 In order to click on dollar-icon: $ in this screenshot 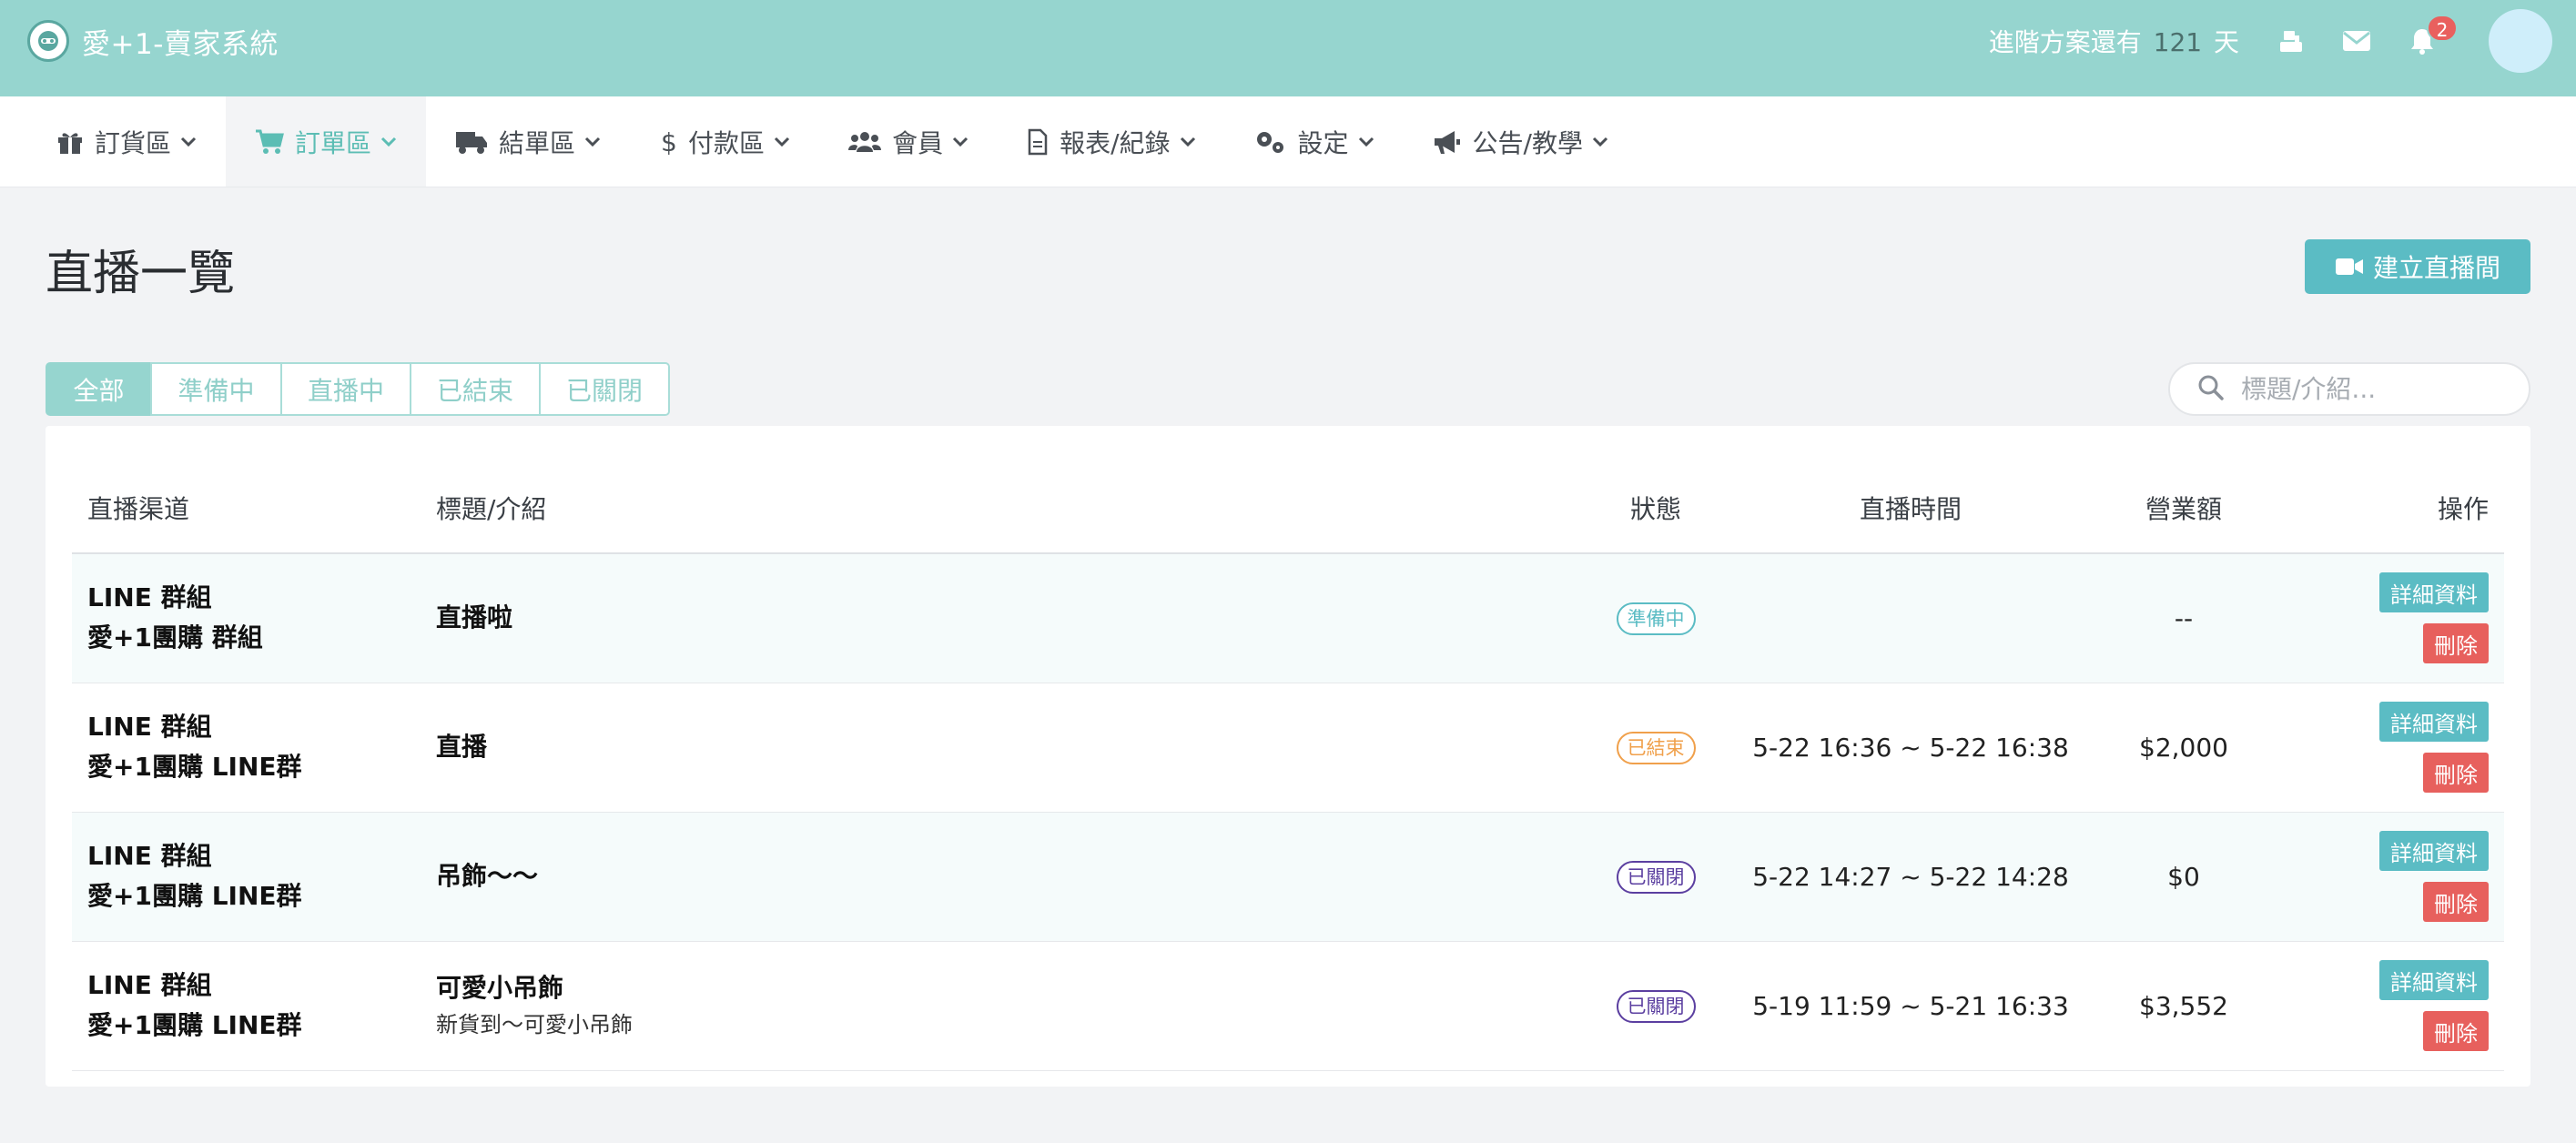, I will do `click(668, 142)`.